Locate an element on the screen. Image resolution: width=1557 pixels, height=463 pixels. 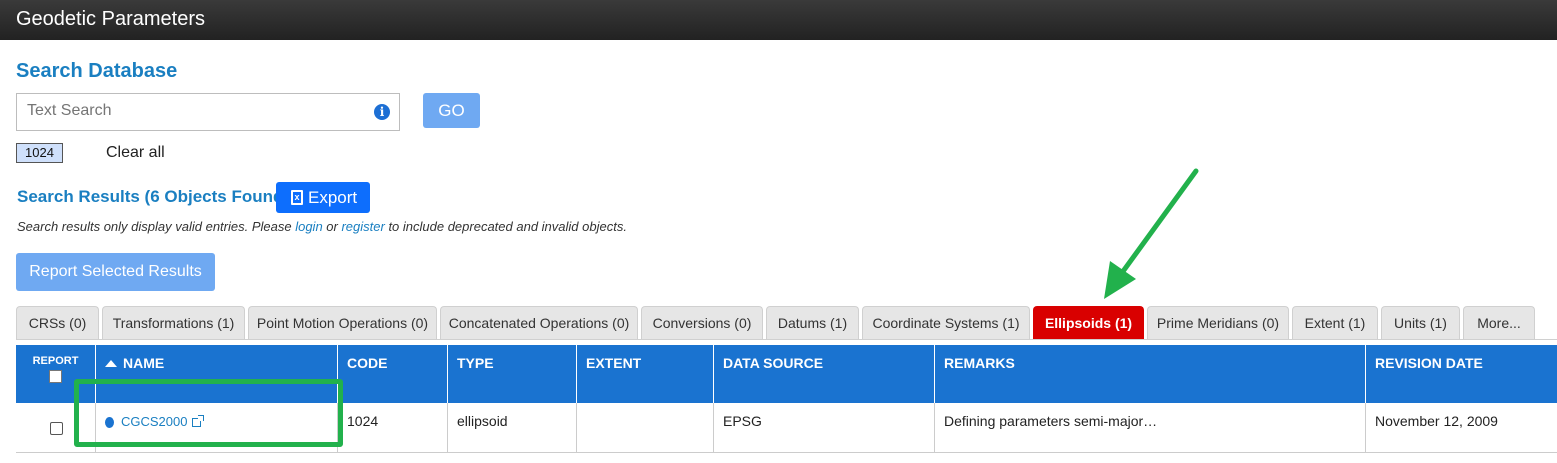
row-code: 1024 is located at coordinates (393, 428).